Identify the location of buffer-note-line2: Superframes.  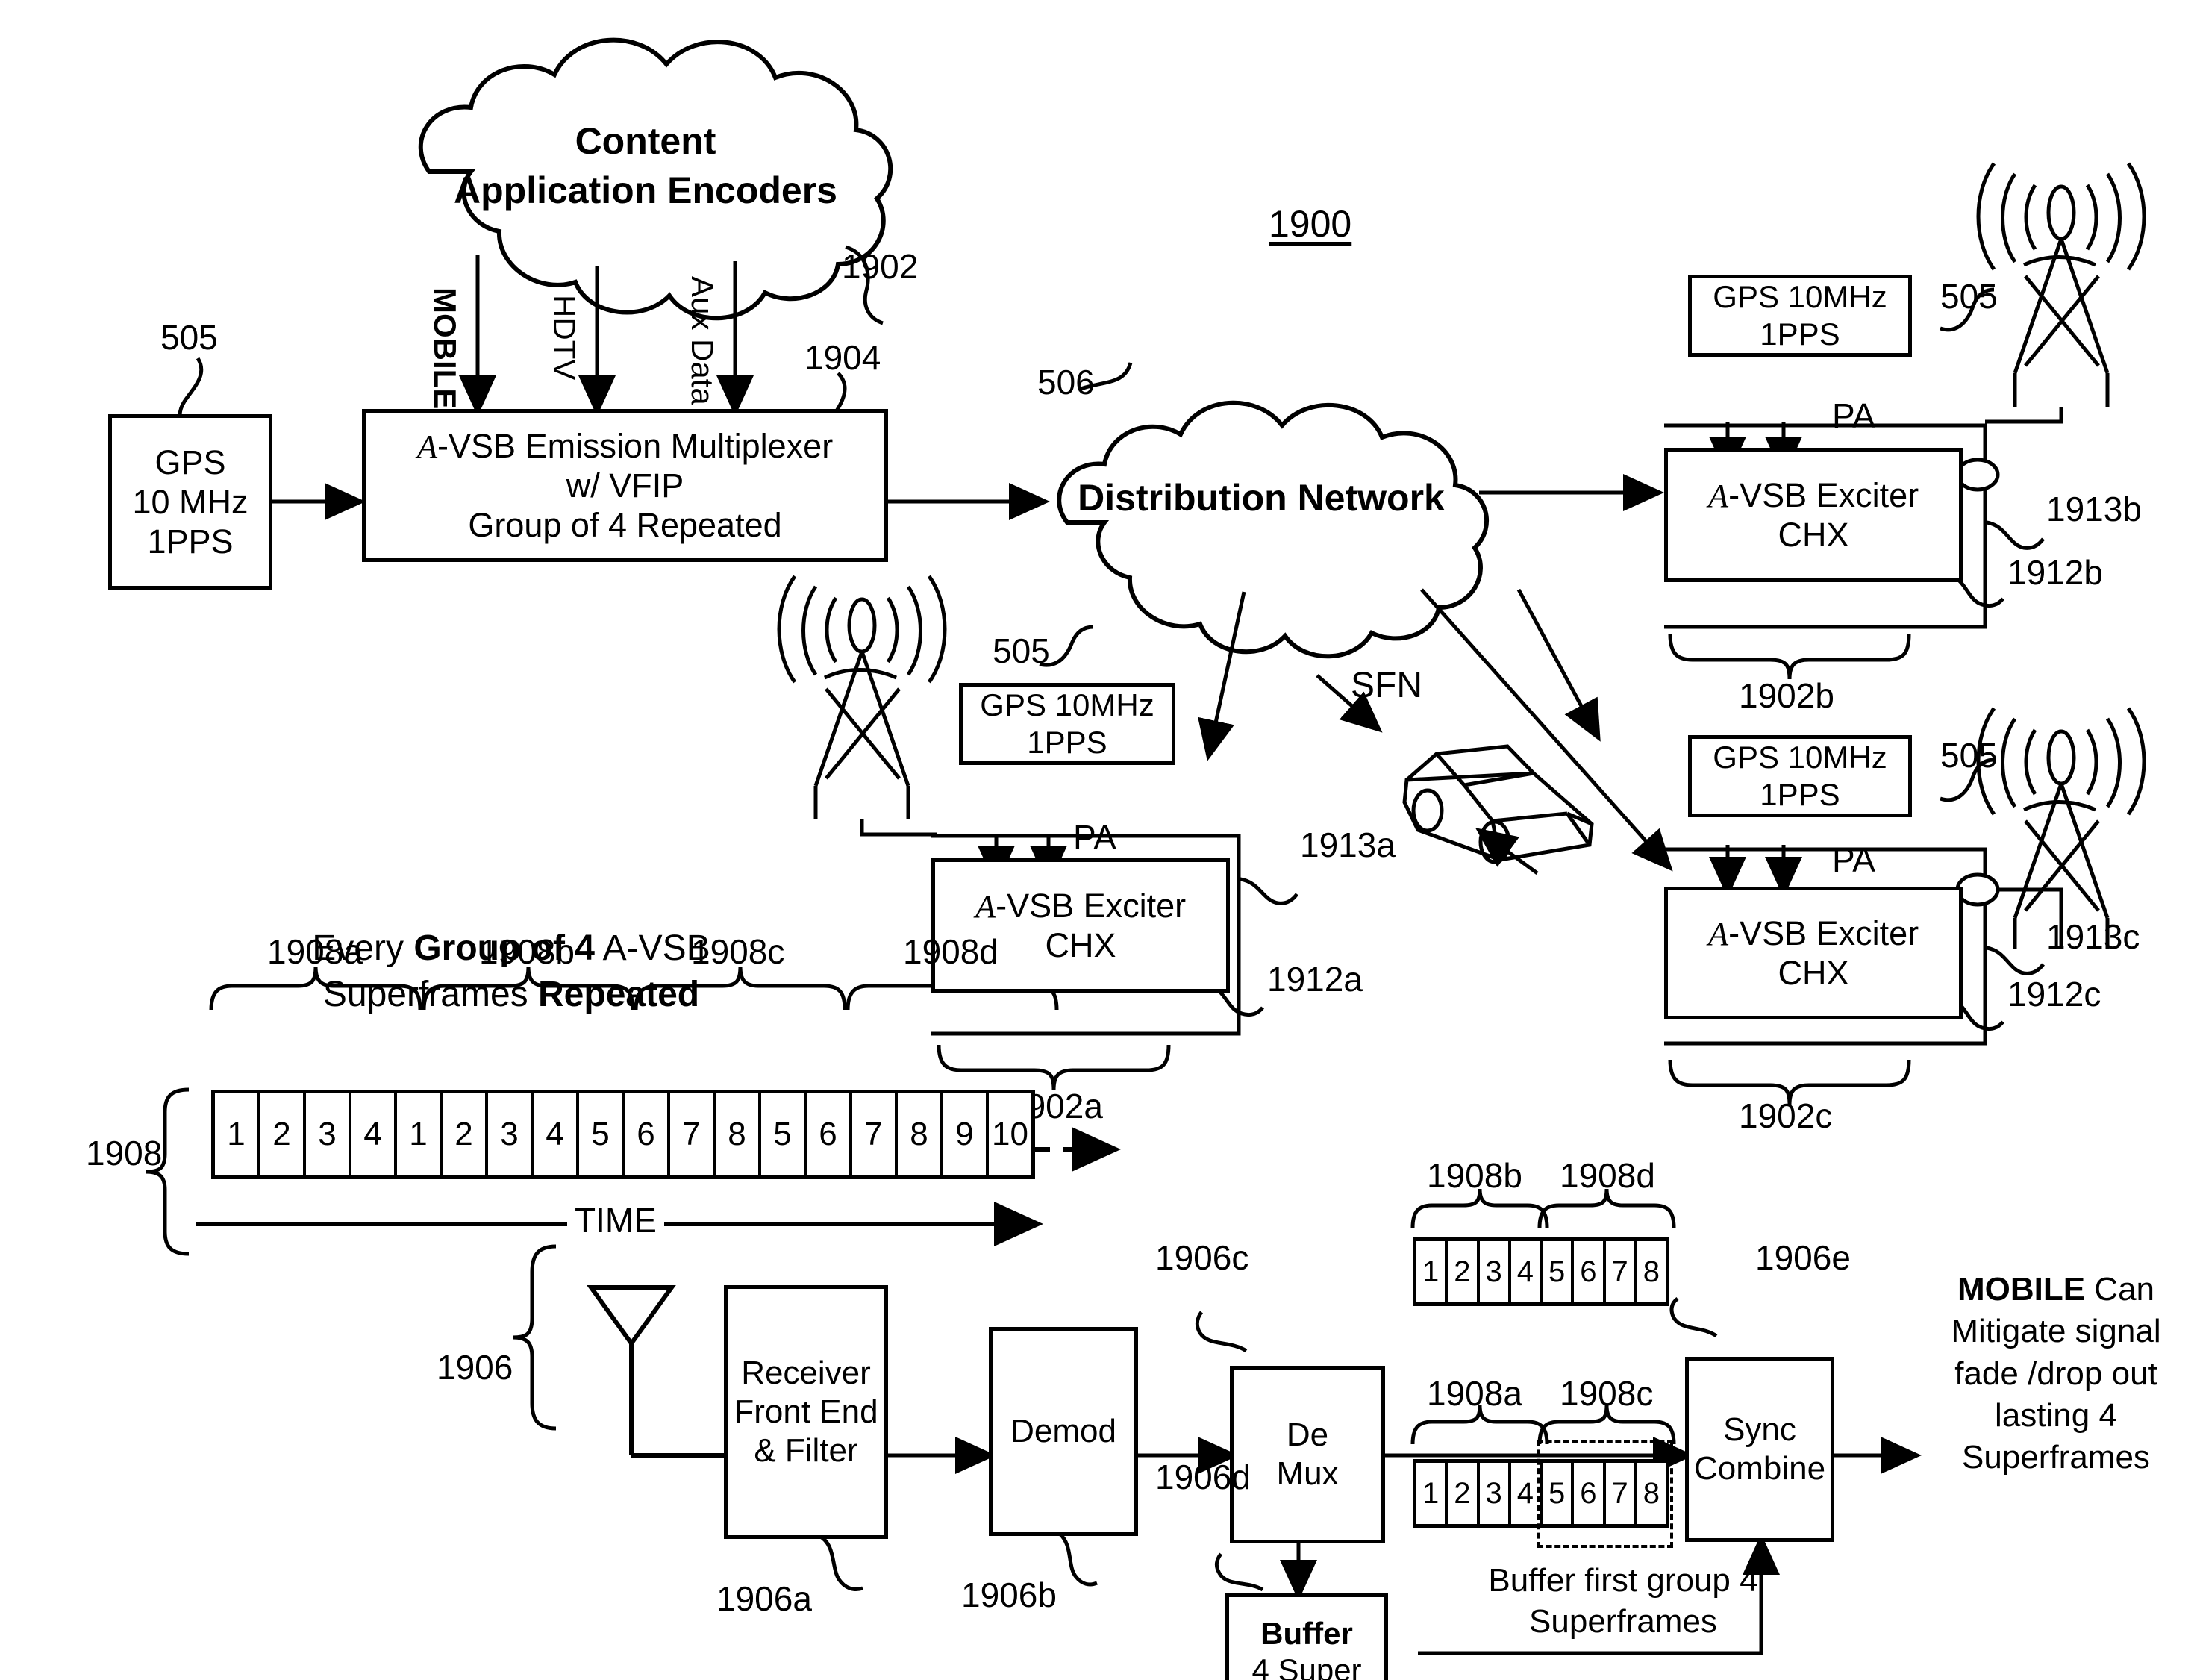
(1623, 1621).